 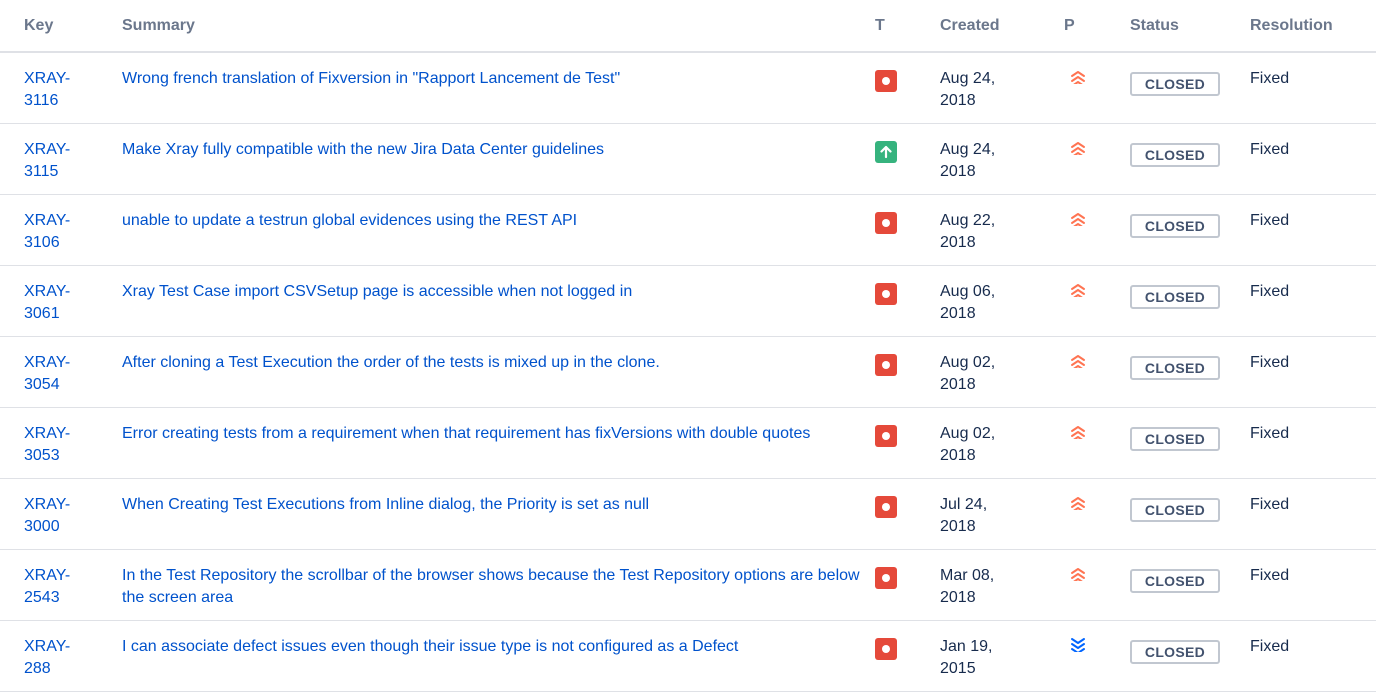 What do you see at coordinates (47, 160) in the screenshot?
I see `issue-key-link: XRAY- 3115` at bounding box center [47, 160].